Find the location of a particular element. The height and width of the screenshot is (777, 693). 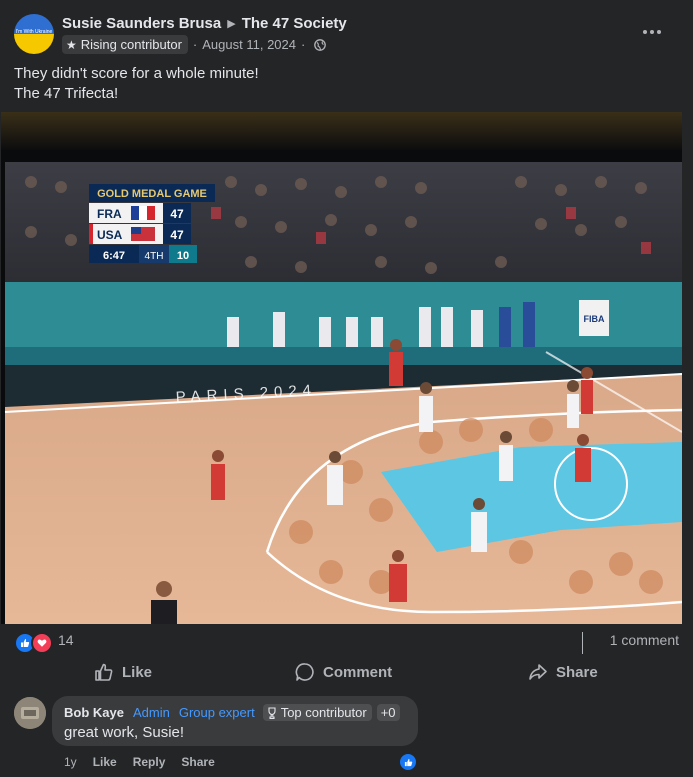

badge-overflow: +0 is located at coordinates (388, 712).